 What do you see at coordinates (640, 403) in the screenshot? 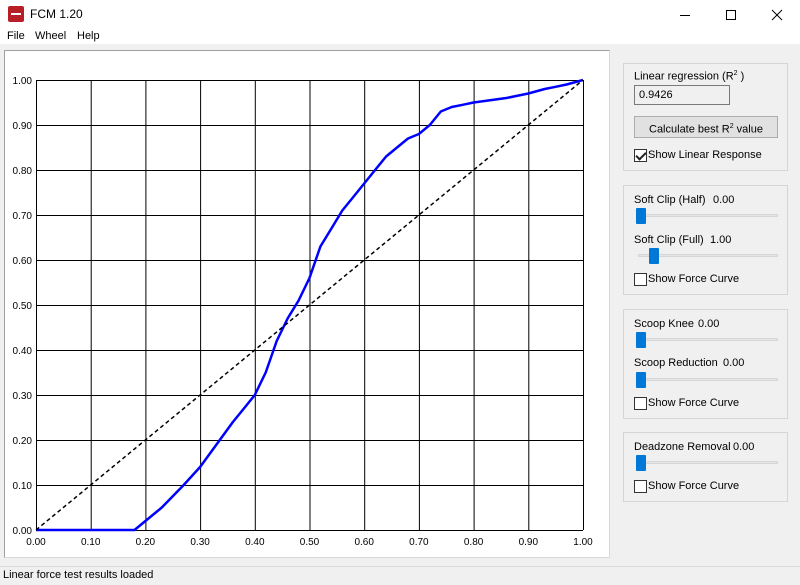
I see `scoop-show-force-curve-checkbox` at bounding box center [640, 403].